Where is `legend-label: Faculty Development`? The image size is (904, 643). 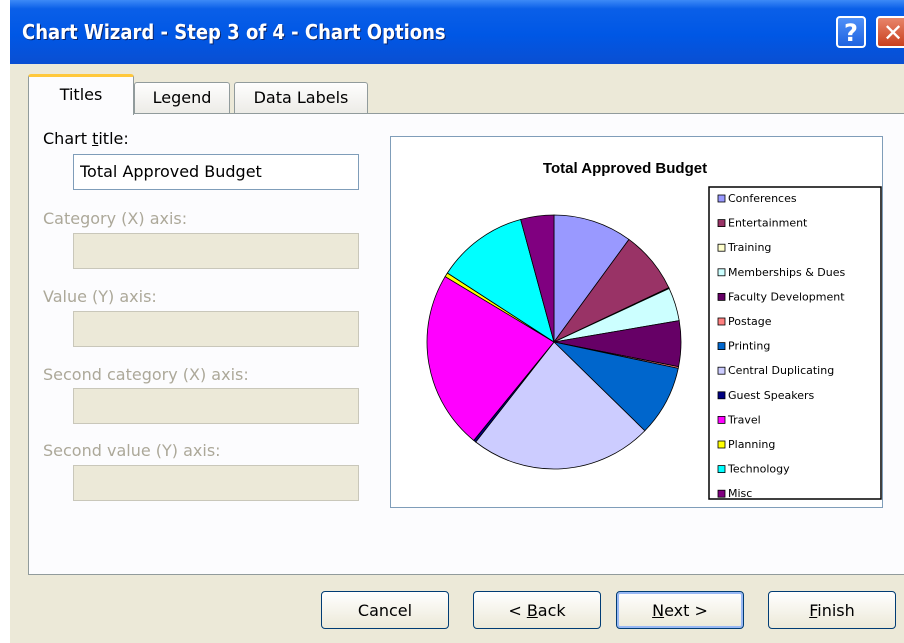
legend-label: Faculty Development is located at coordinates (786, 296).